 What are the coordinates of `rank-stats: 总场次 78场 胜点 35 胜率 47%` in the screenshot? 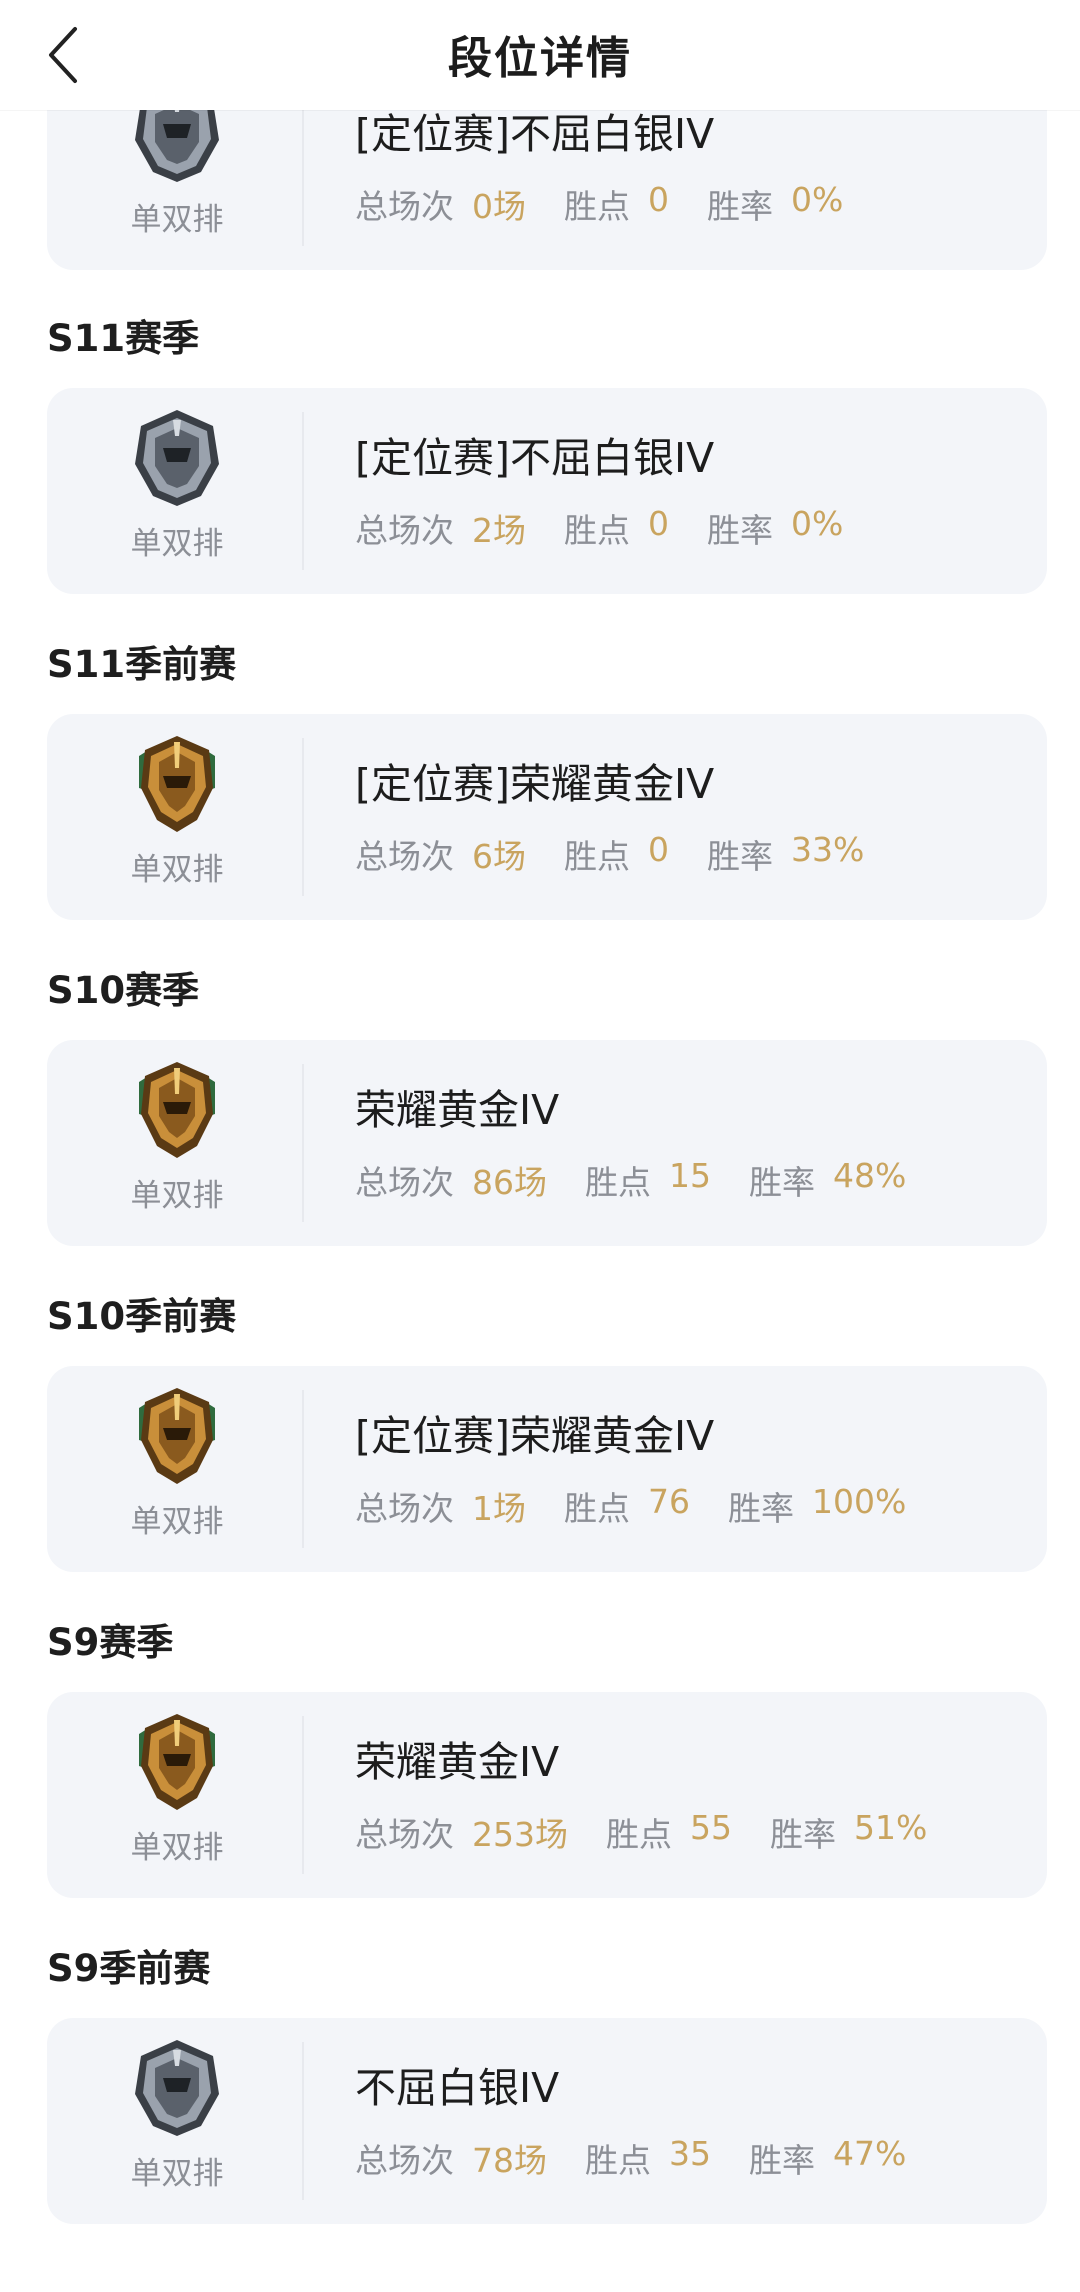 It's located at (649, 2158).